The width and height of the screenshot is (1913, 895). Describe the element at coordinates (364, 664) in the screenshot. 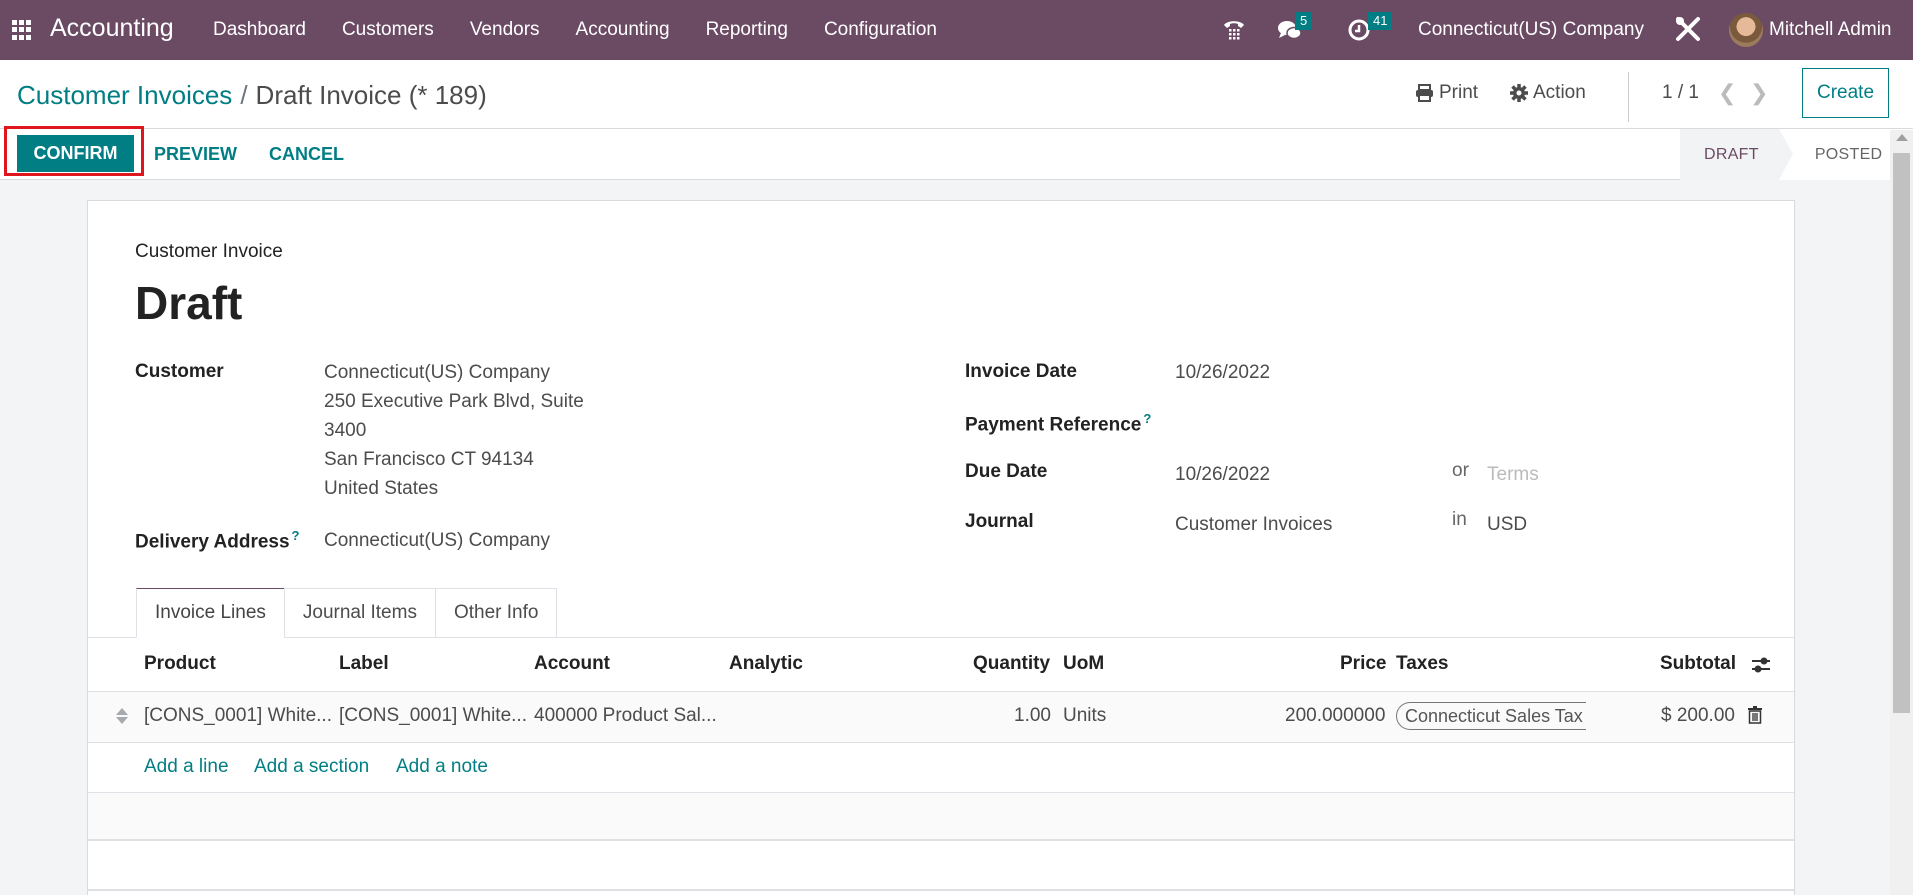

I see `column-header-label: Label` at that location.